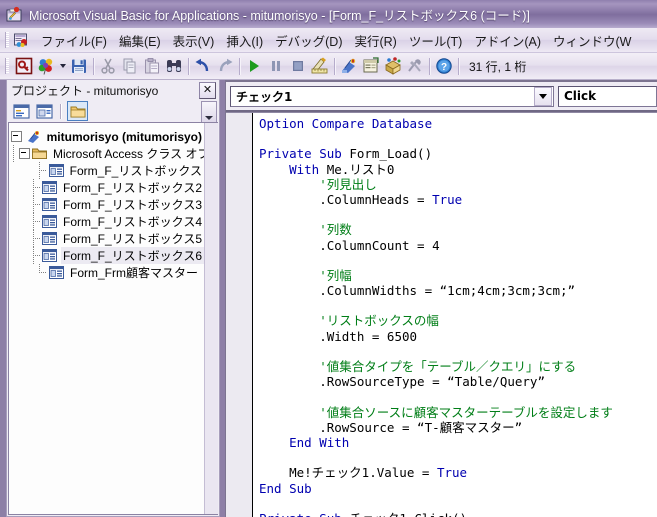 Image resolution: width=657 pixels, height=517 pixels. I want to click on menu-edit: 編集(E), so click(140, 40).